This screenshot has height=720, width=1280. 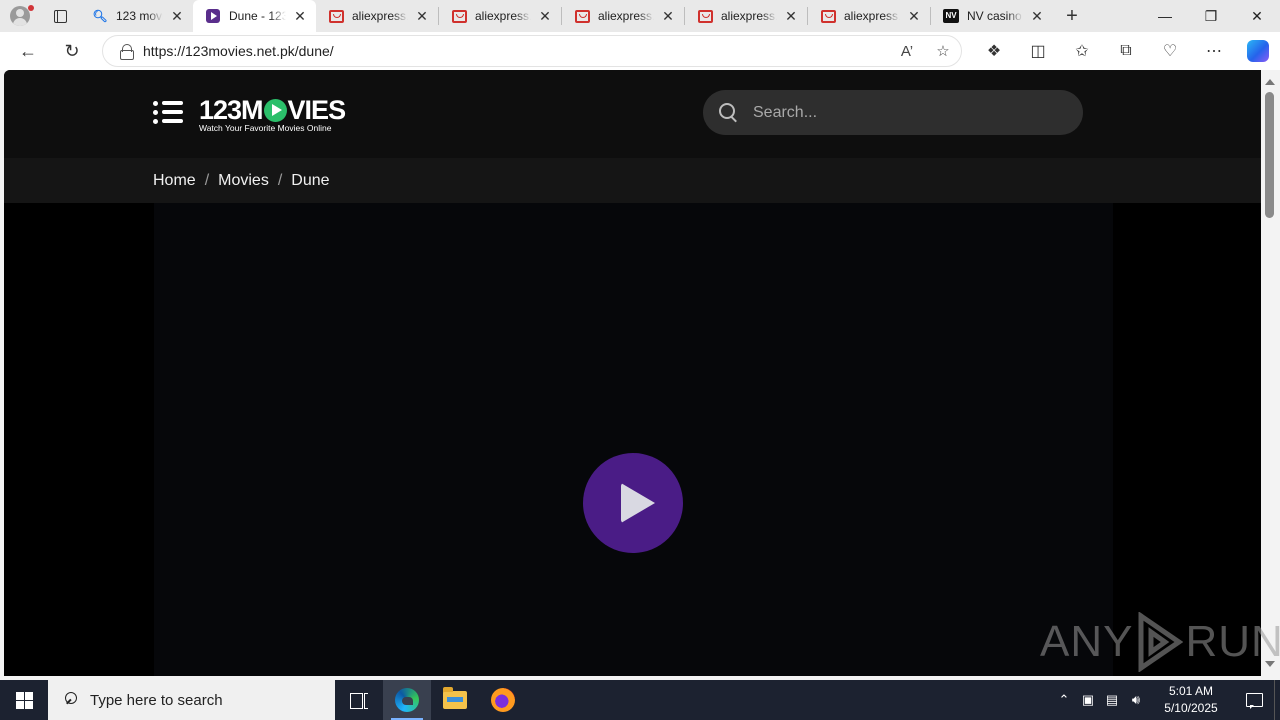 I want to click on scroll-up-icon, so click(x=1270, y=82).